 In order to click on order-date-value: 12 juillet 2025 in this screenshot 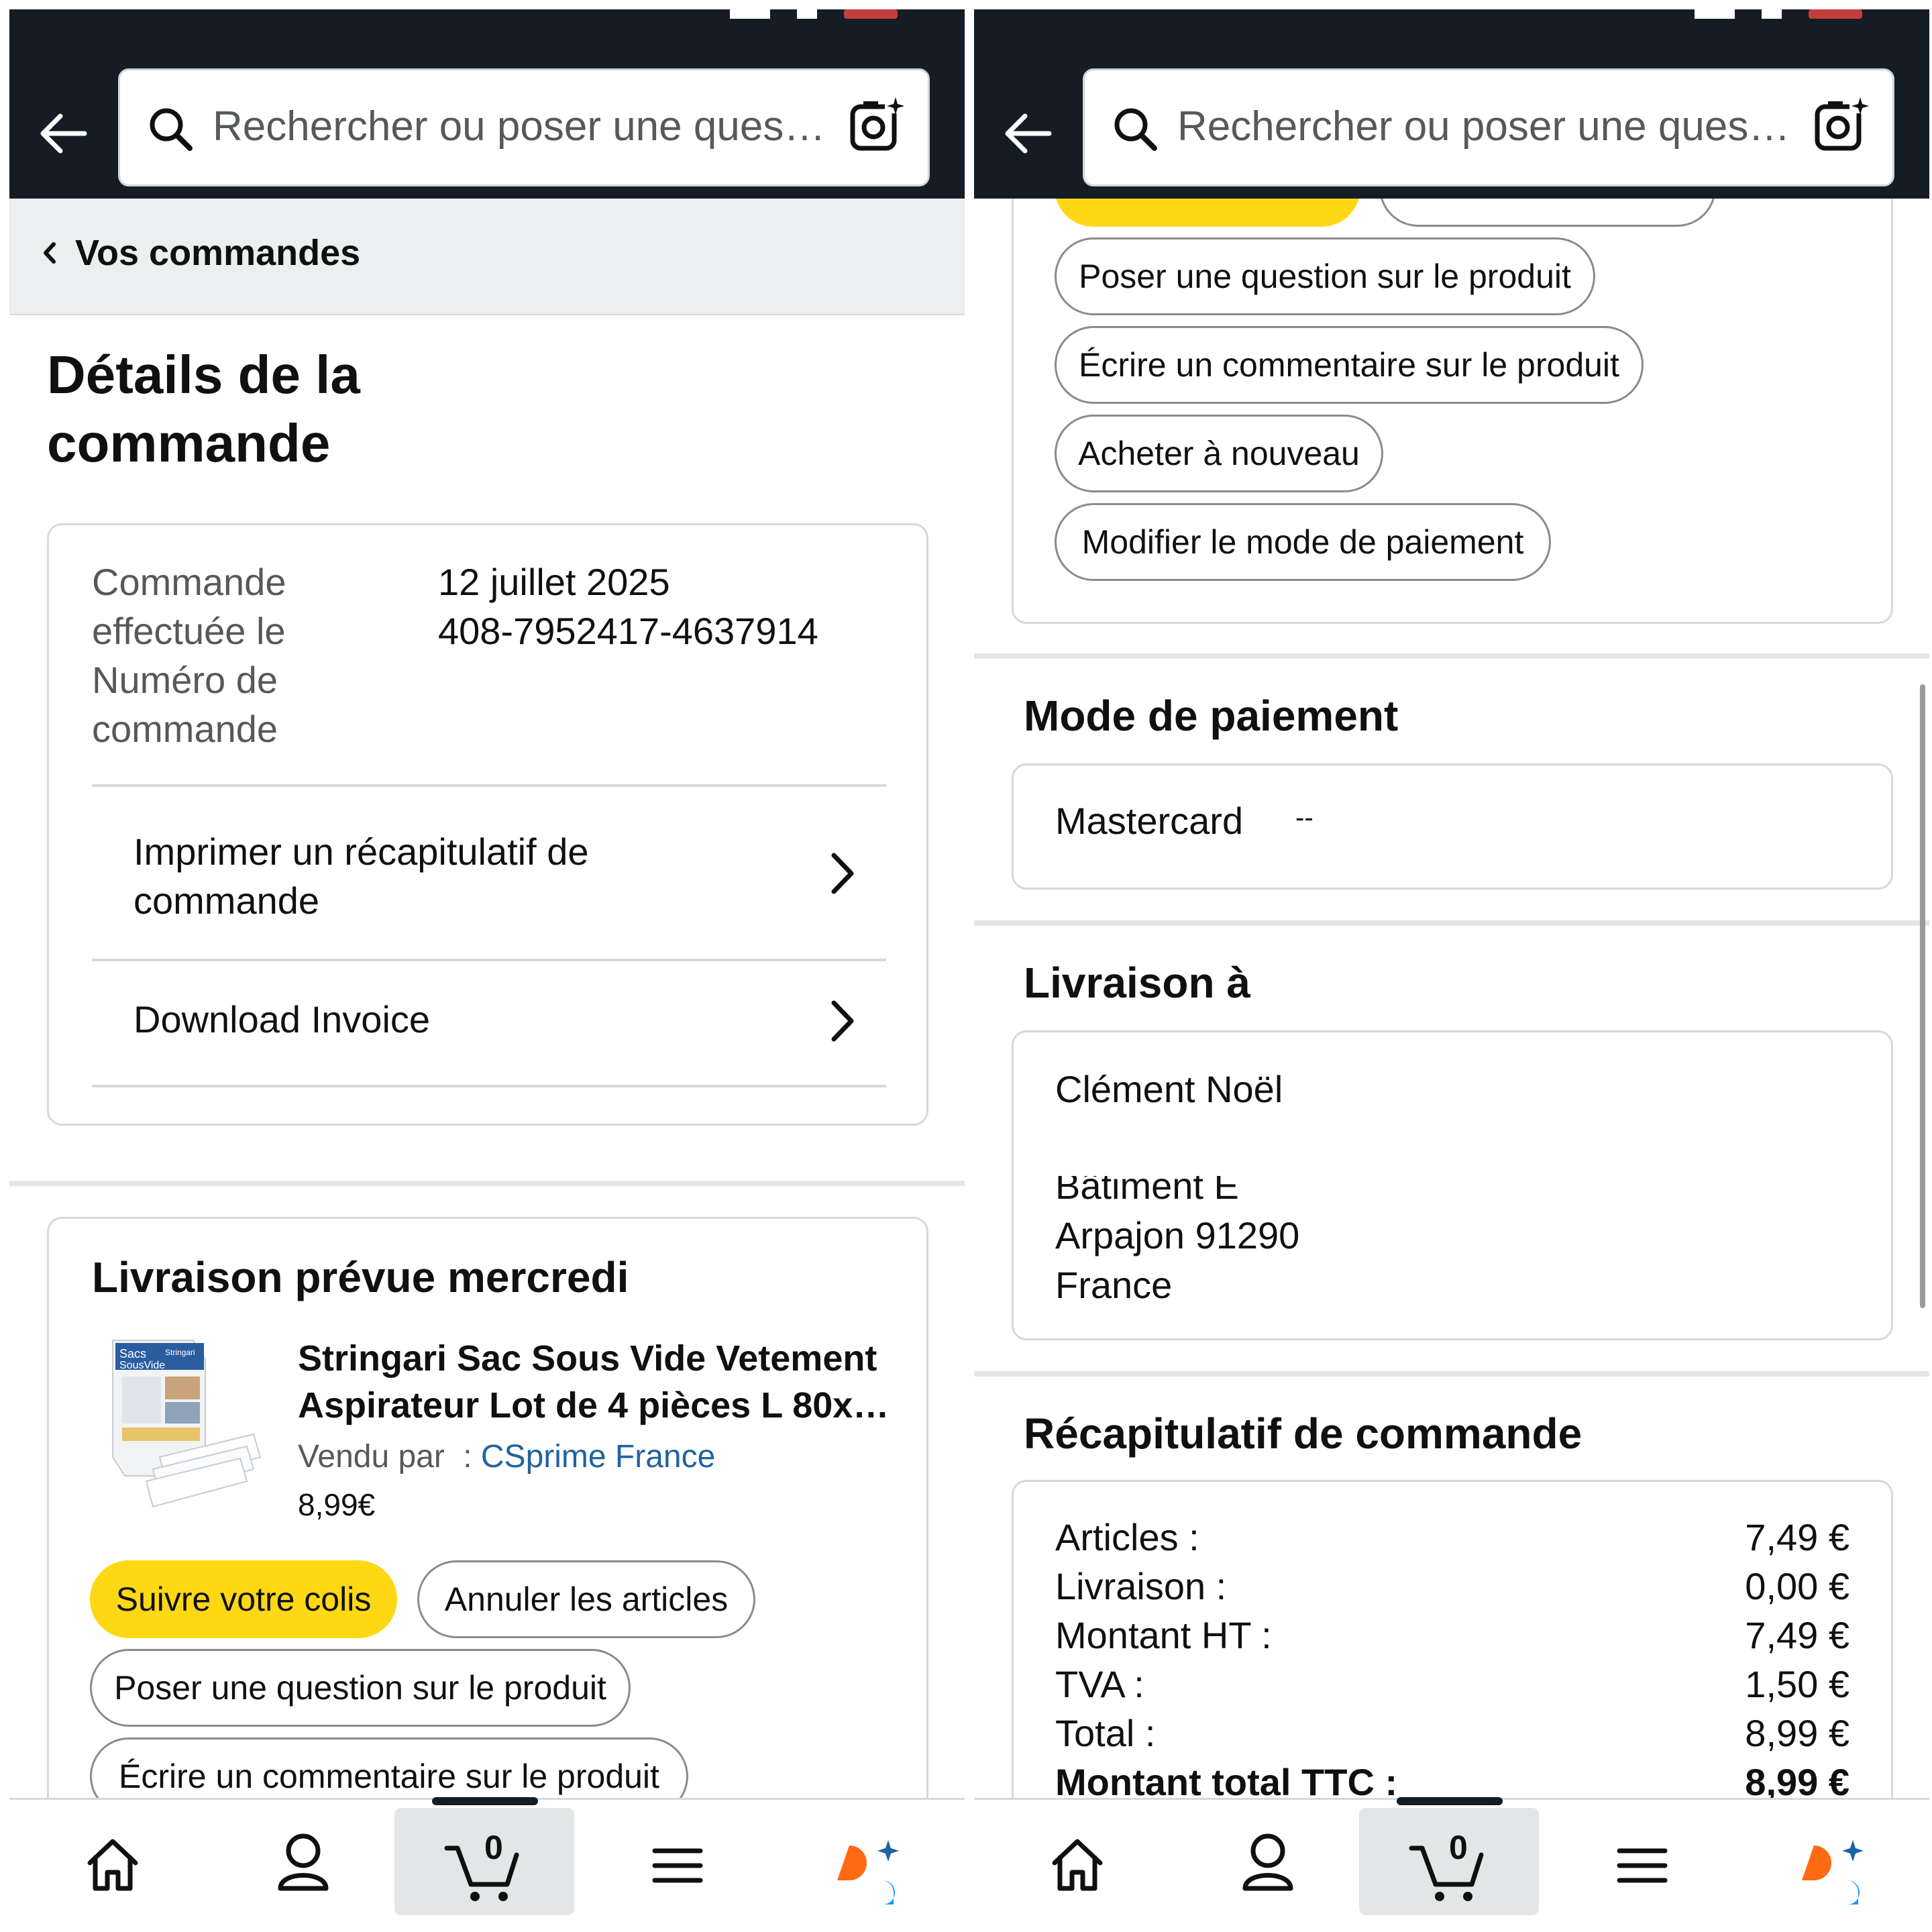, I will do `click(554, 582)`.